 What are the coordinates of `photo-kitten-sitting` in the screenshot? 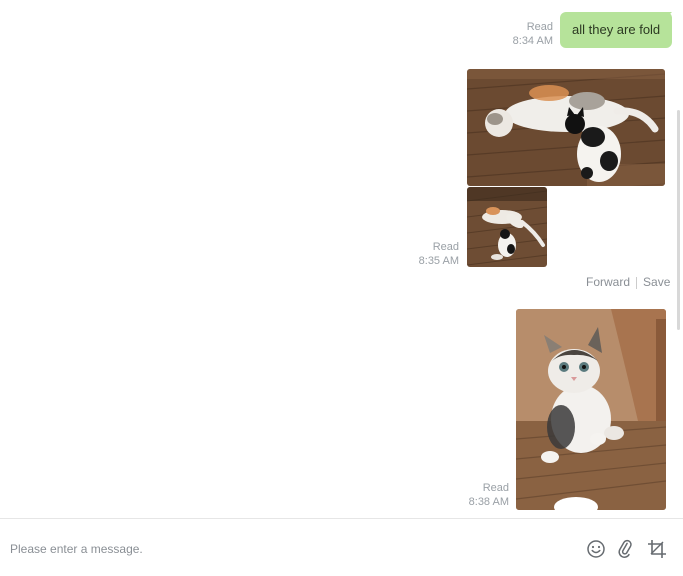 It's located at (591, 409).